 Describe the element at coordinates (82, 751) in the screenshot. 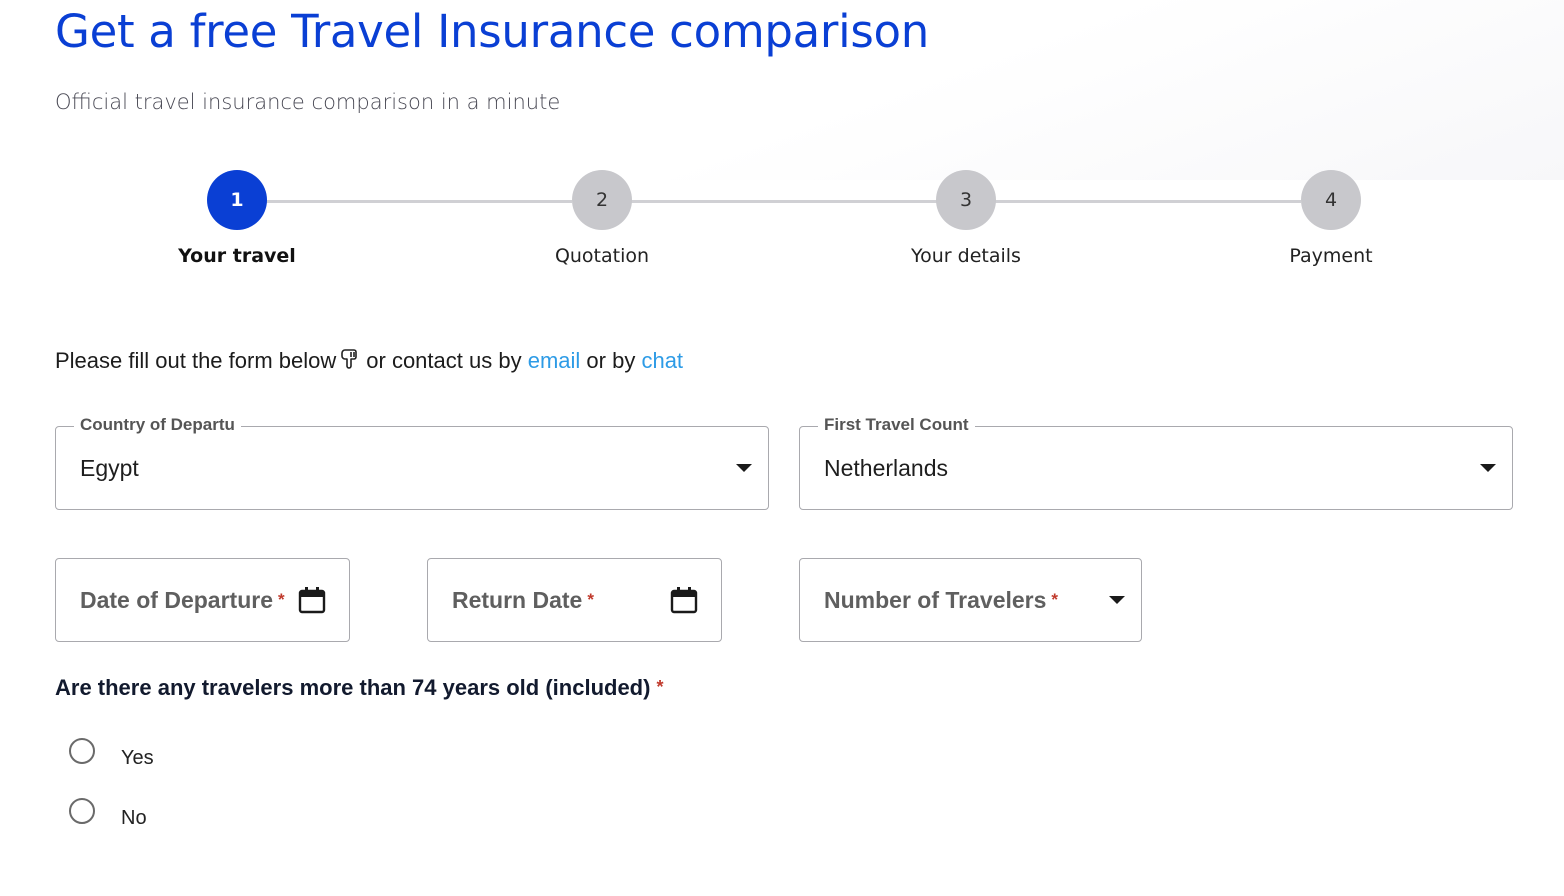

I see `radio-button-yes` at that location.